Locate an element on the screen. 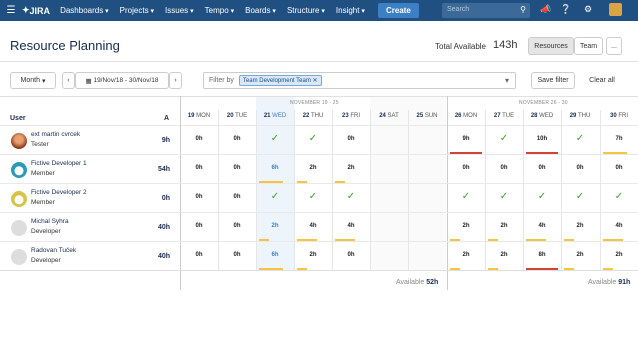  week-label: NOVEMBER 26 - 30 is located at coordinates (543, 103).